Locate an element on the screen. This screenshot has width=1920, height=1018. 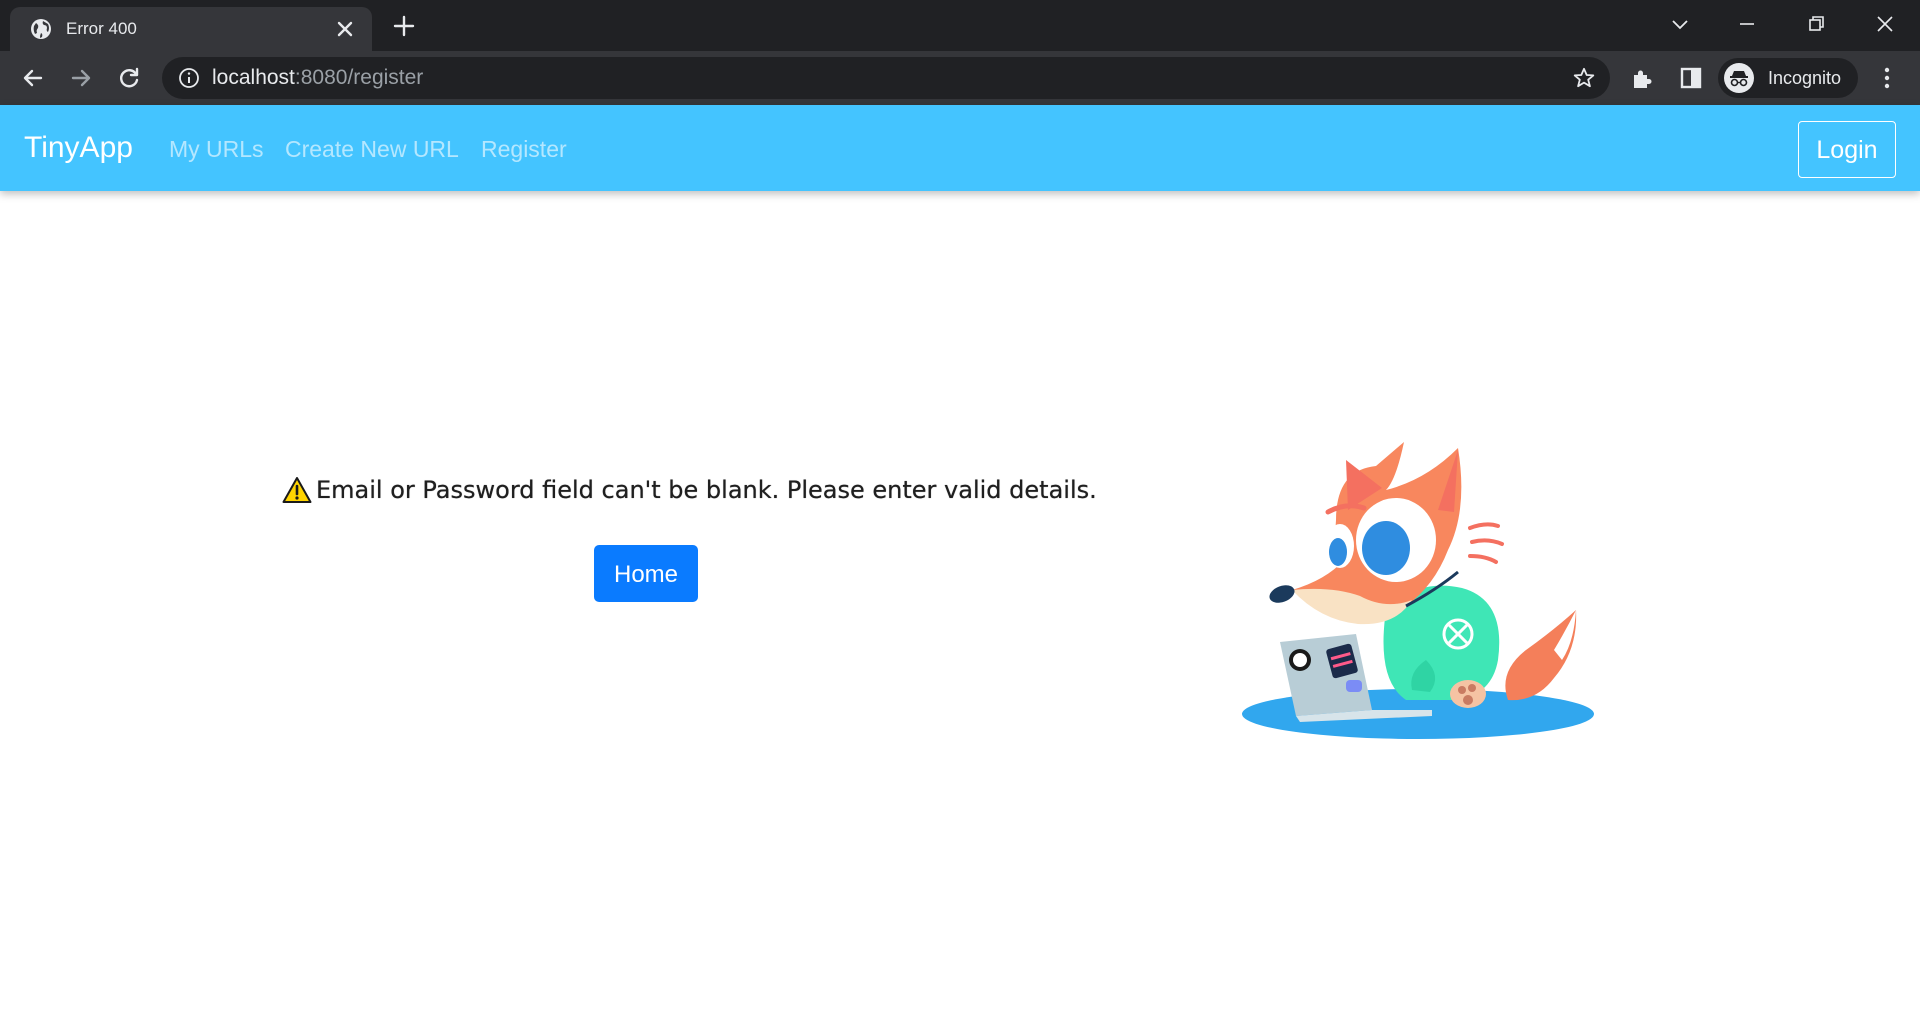
fox-laptop-illustration is located at coordinates (1418, 590).